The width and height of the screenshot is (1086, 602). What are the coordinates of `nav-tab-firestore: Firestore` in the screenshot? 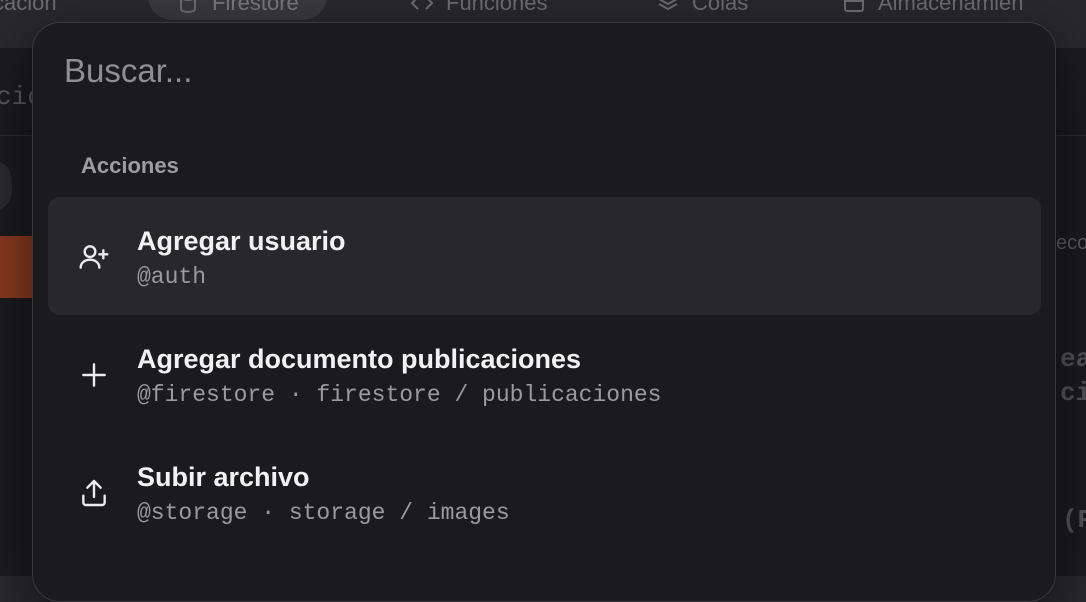 It's located at (237, 10).